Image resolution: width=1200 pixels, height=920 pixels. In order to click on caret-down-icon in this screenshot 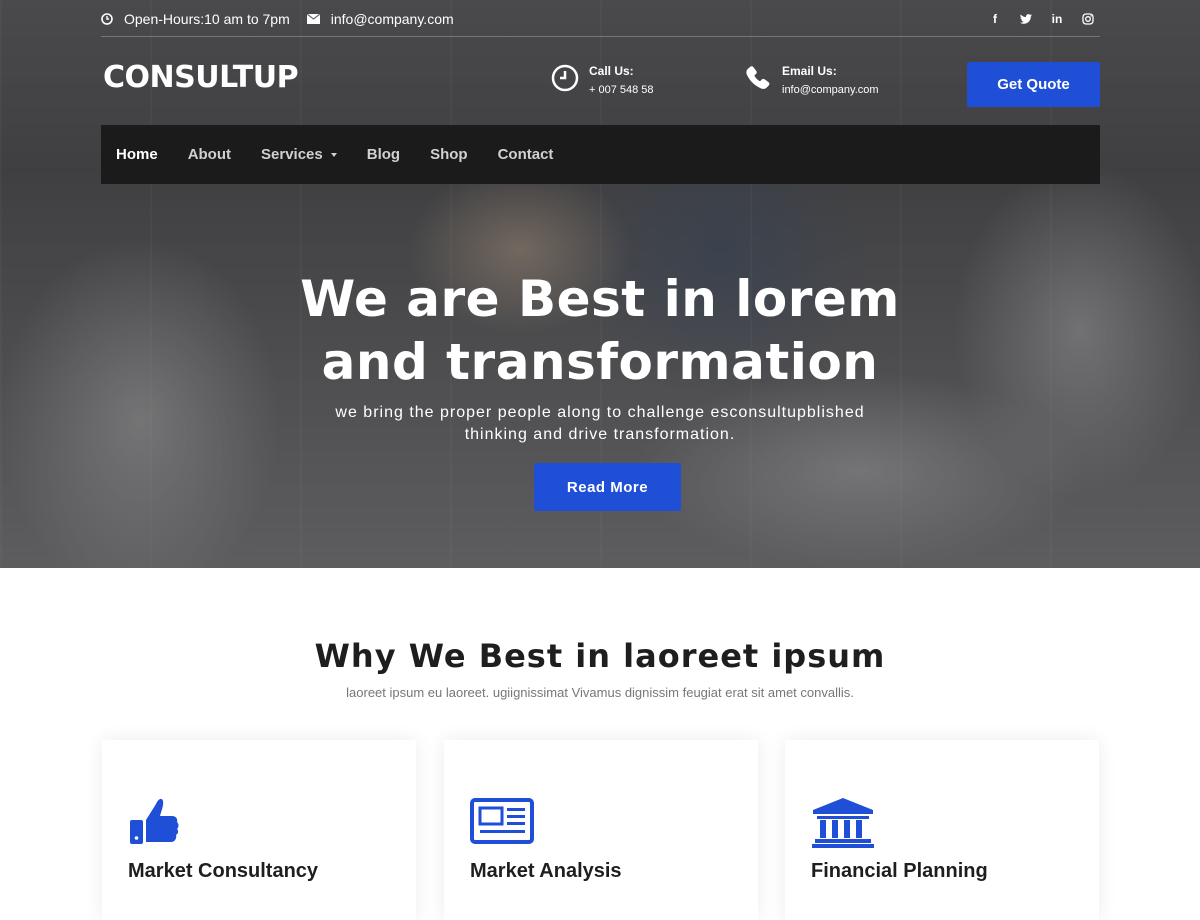, I will do `click(333, 154)`.